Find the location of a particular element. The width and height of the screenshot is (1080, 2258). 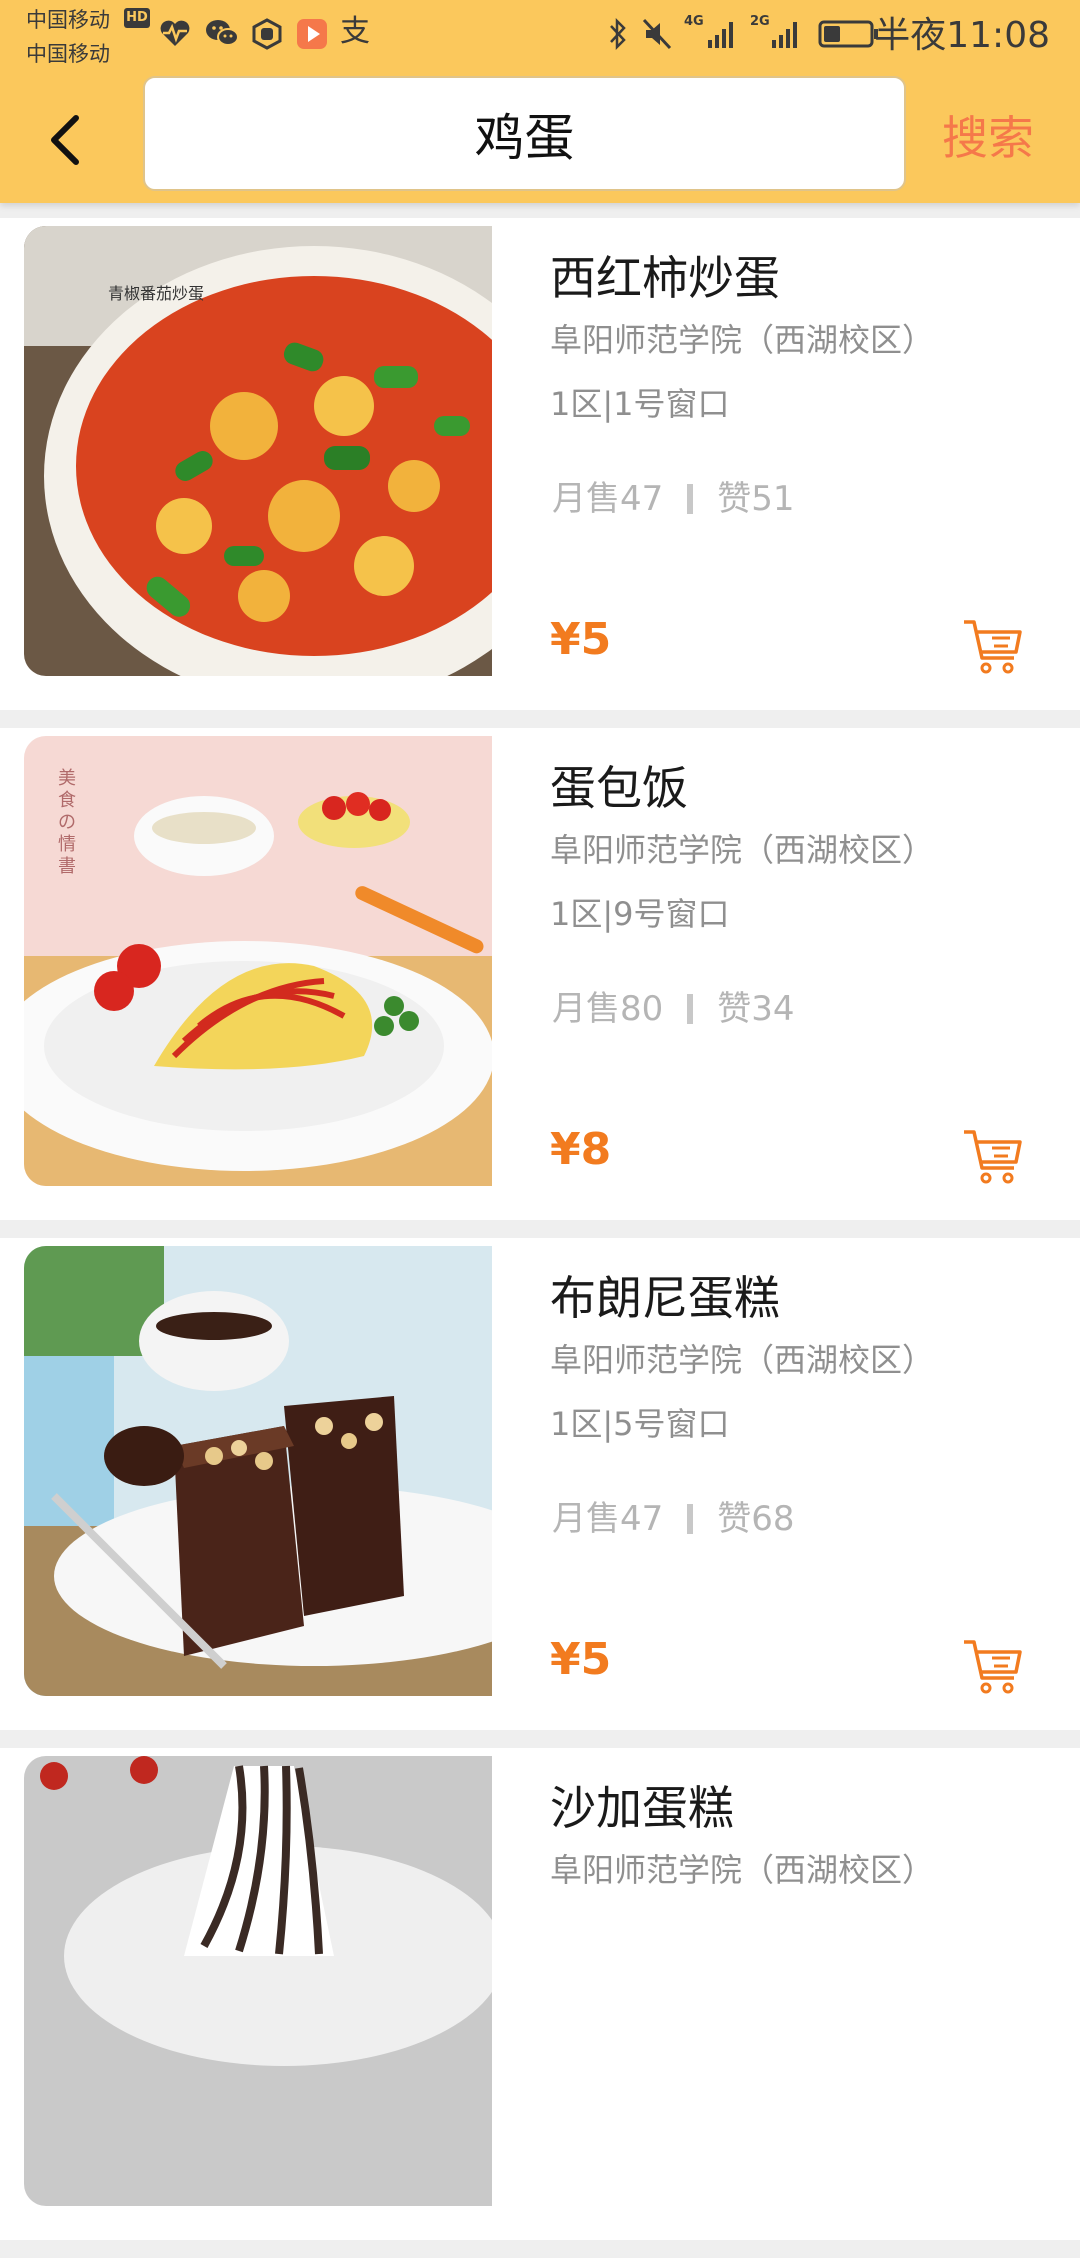

brownie-photo is located at coordinates (258, 1471).